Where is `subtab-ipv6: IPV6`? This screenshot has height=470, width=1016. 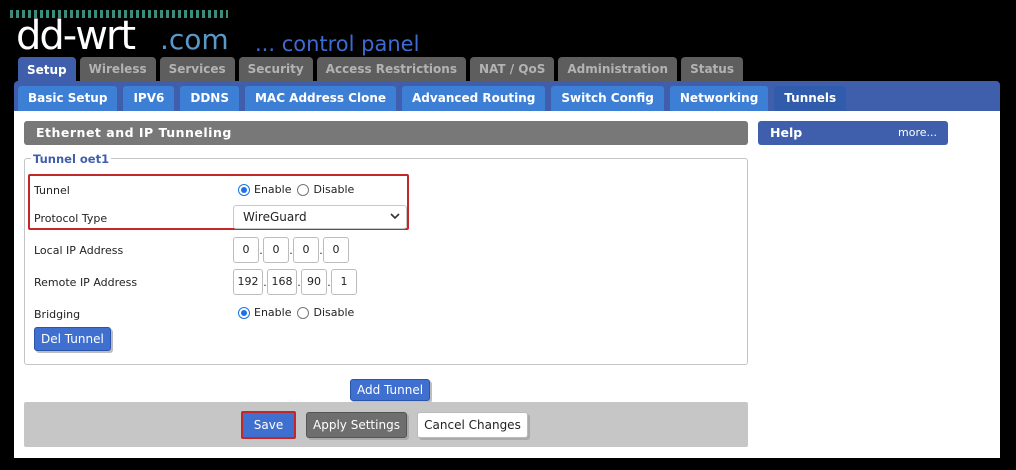 subtab-ipv6: IPV6 is located at coordinates (149, 98).